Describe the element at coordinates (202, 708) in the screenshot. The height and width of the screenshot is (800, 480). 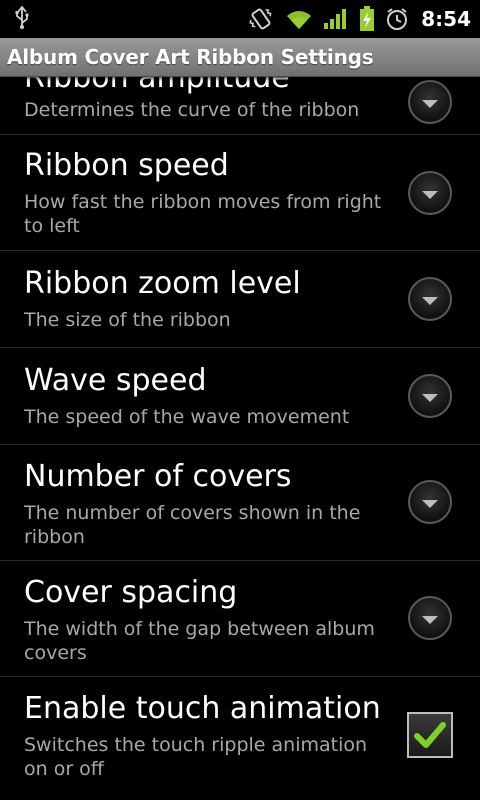
I see `pref-title: Enable touch animation` at that location.